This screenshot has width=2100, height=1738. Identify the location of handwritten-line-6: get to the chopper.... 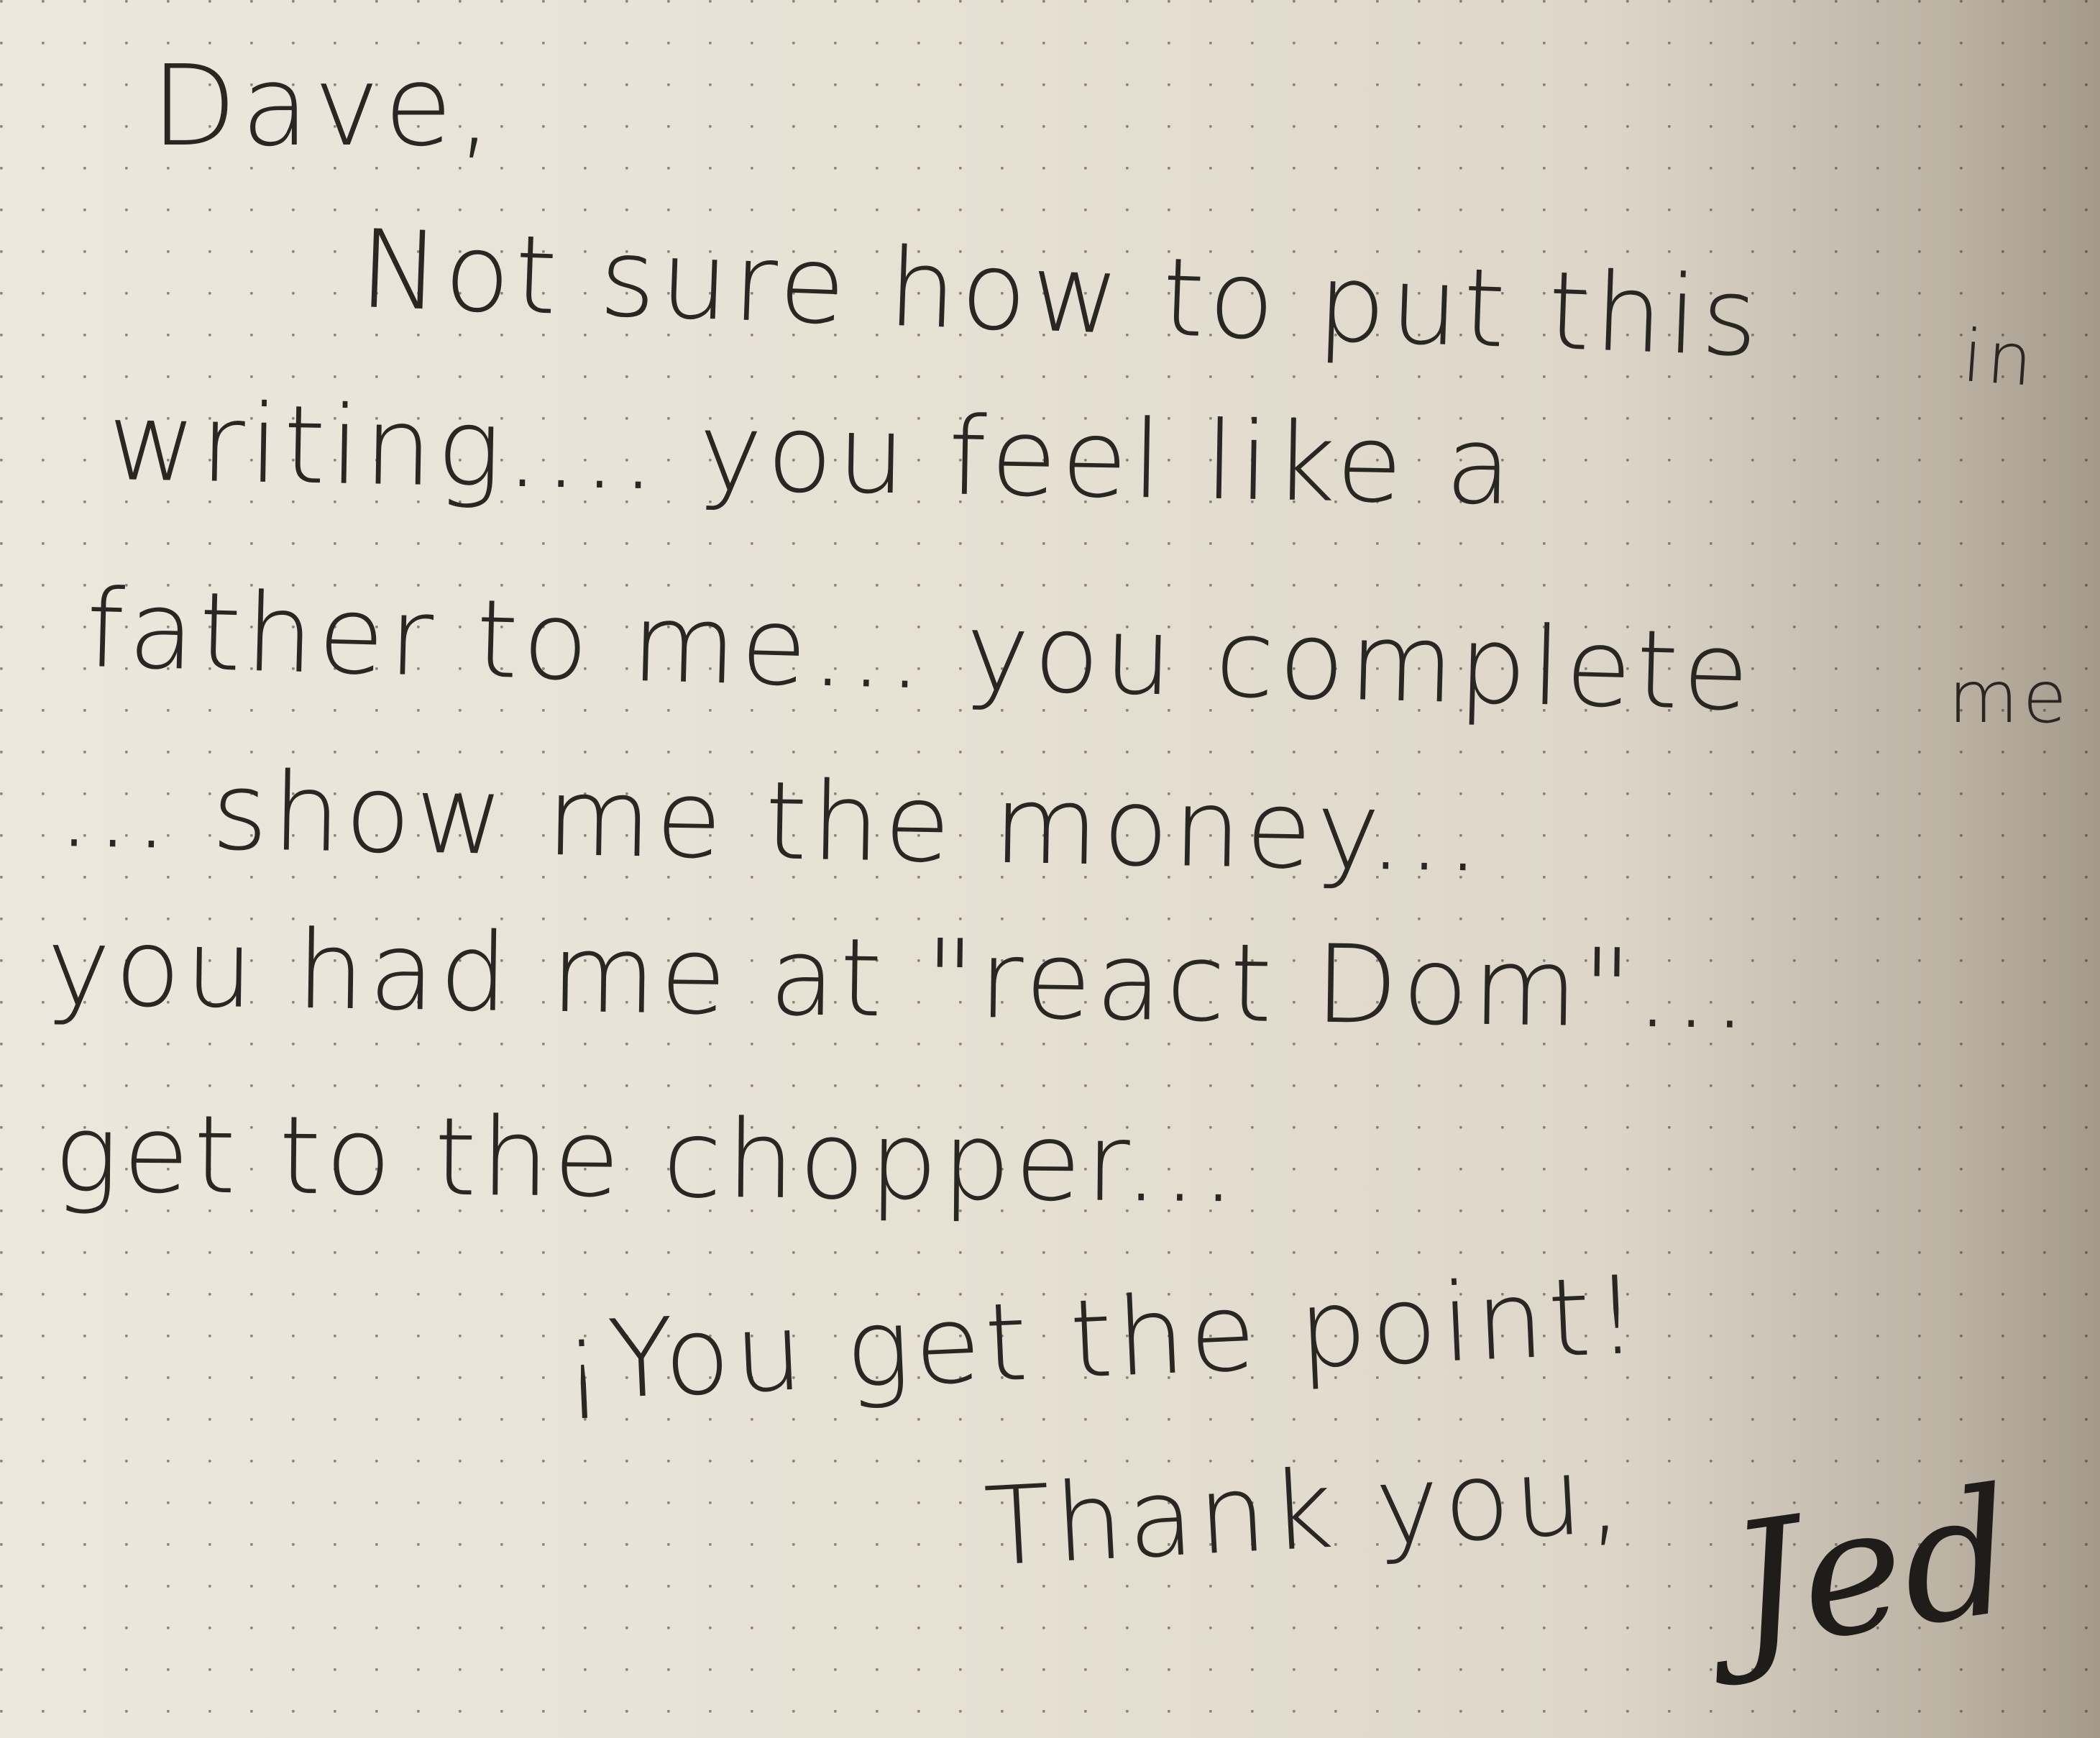
(647, 1159).